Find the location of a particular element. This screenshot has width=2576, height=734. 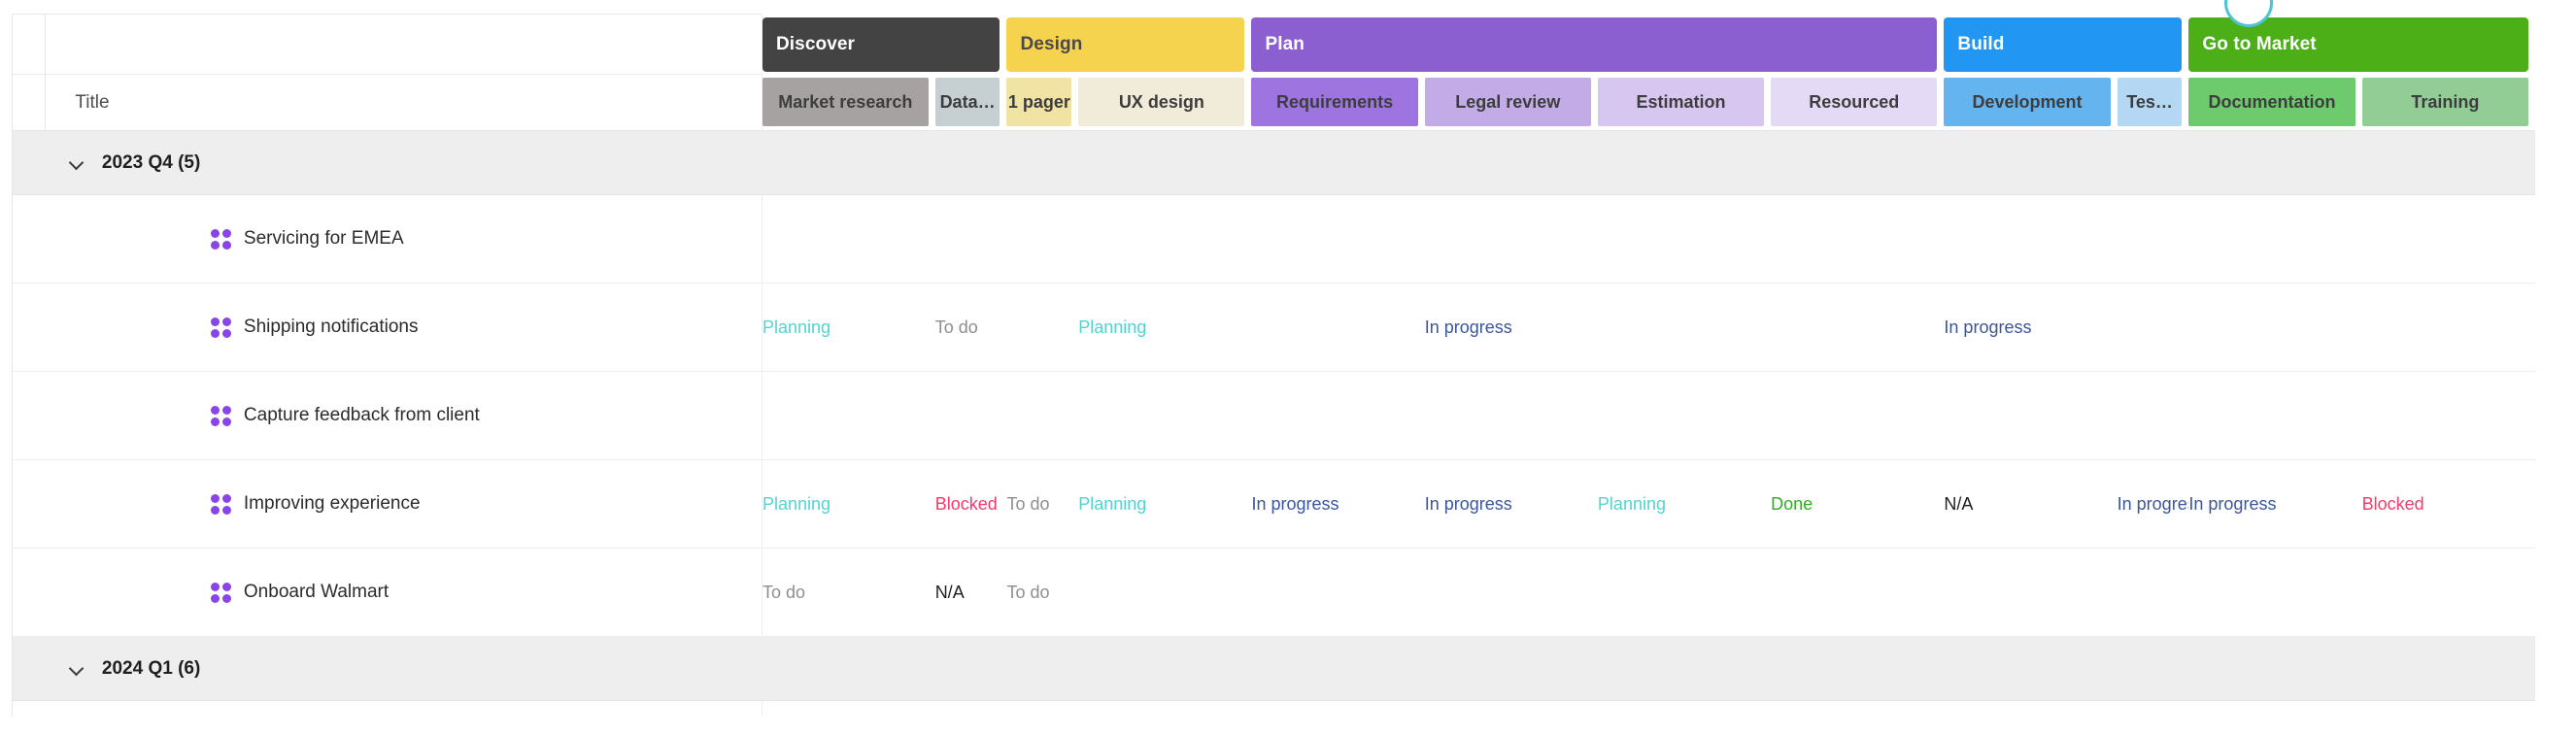

row-title-cell: Servicing for EMEA is located at coordinates (386, 239).